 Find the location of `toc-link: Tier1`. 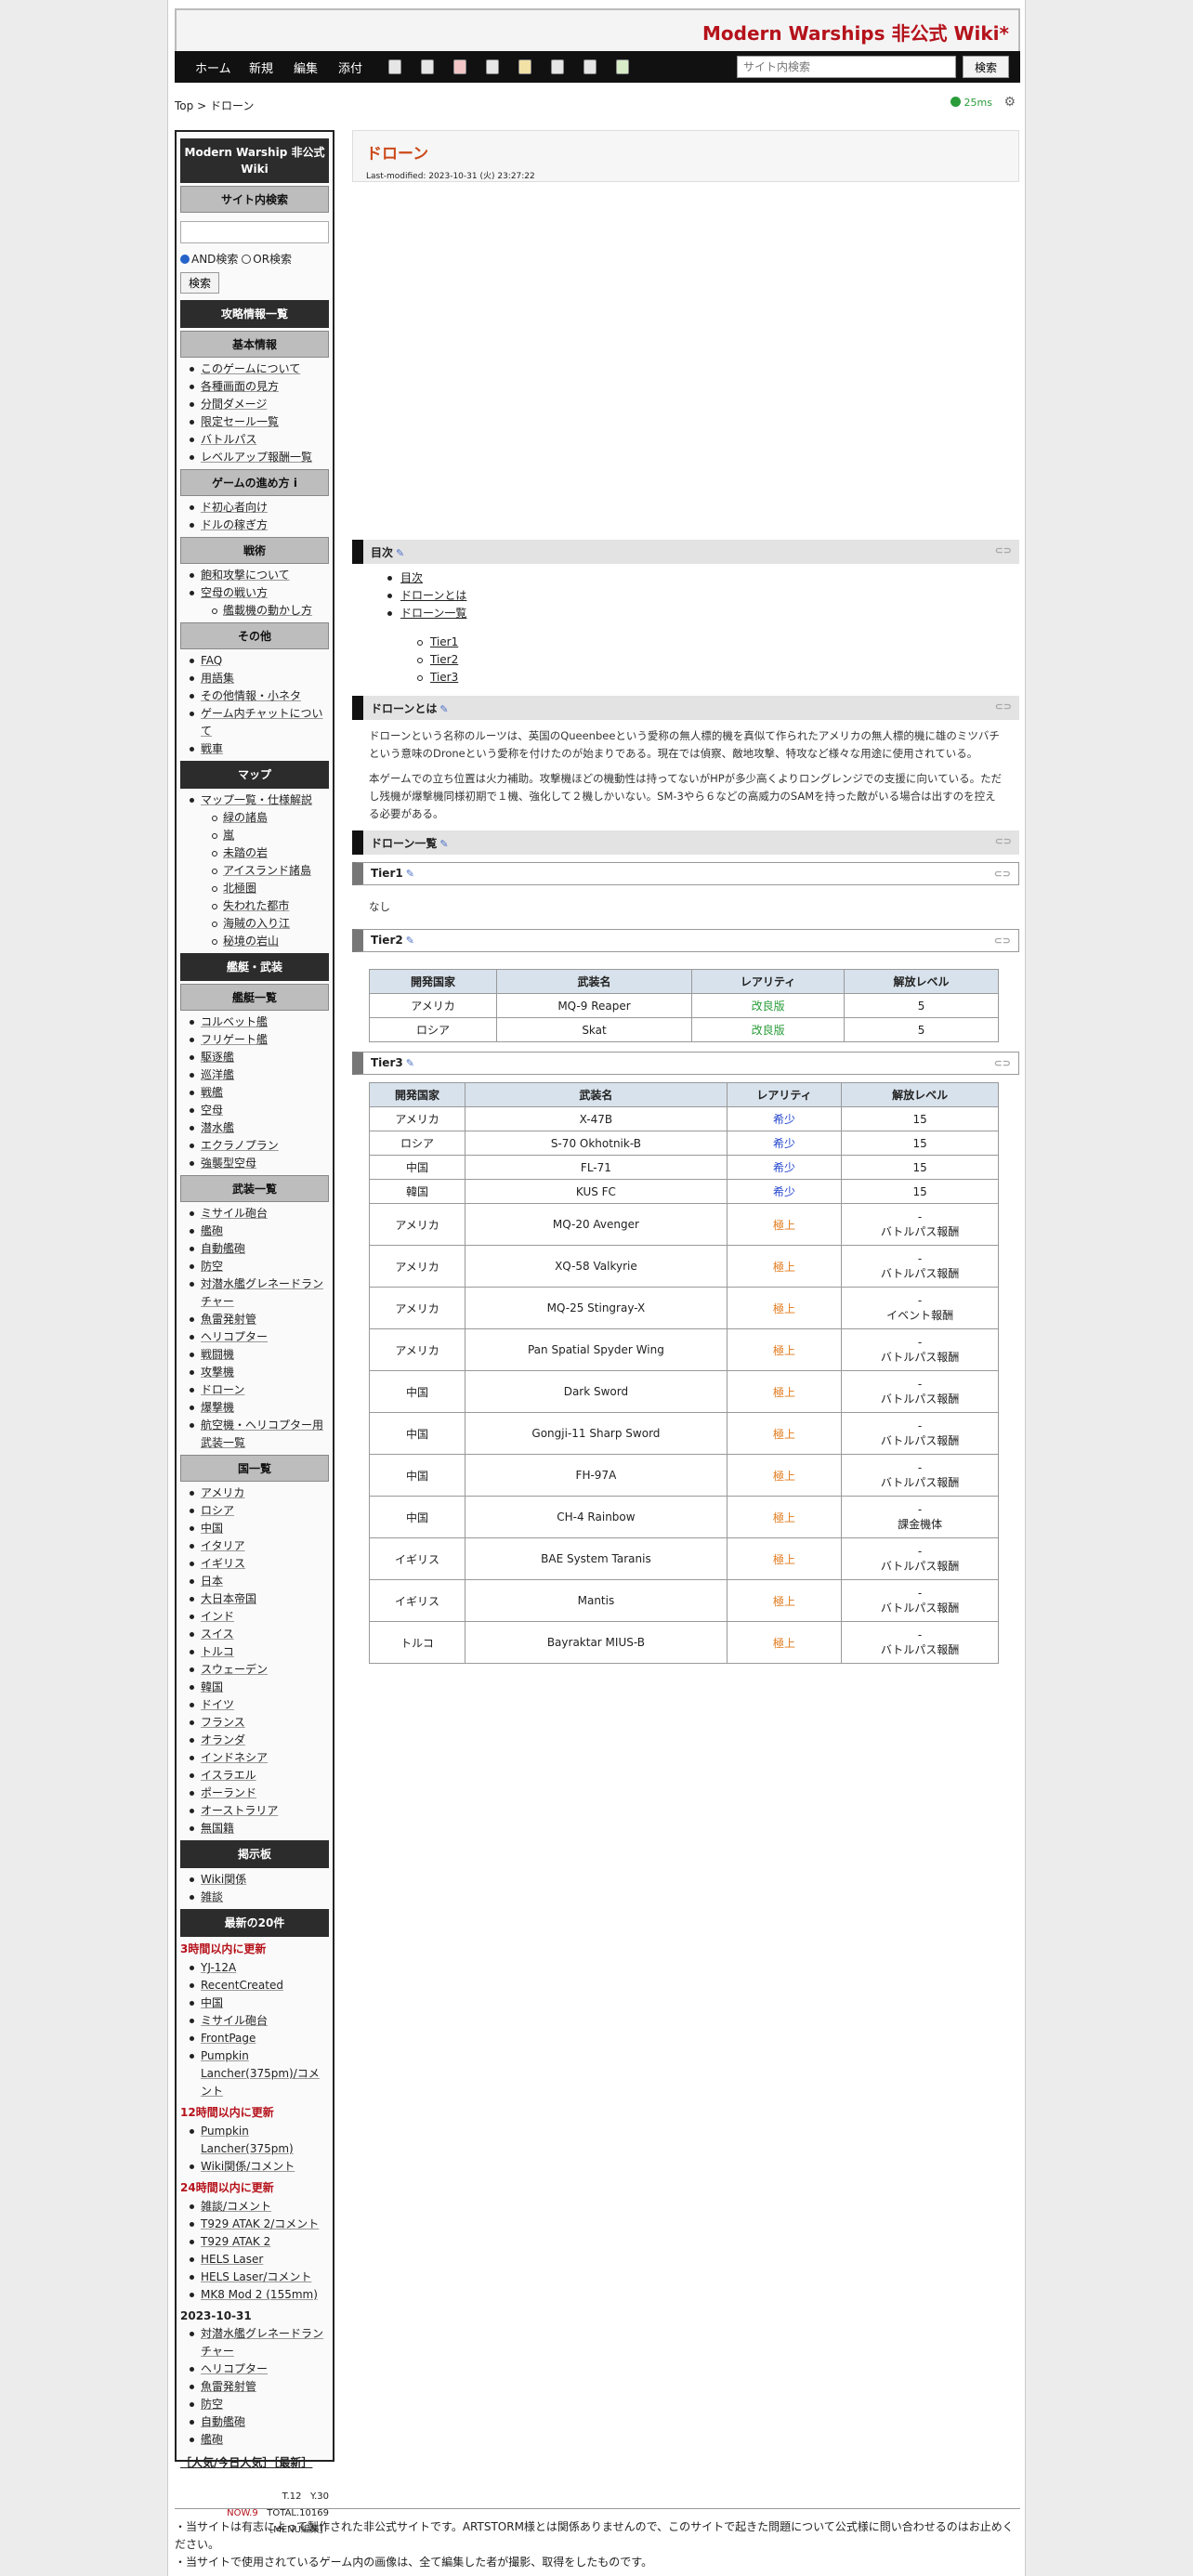

toc-link: Tier1 is located at coordinates (444, 641).